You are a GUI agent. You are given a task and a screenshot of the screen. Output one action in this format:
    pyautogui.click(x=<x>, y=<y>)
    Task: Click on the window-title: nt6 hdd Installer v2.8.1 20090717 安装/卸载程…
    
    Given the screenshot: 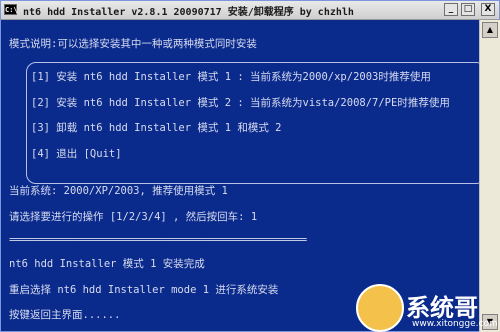 What is the action you would take?
    pyautogui.click(x=188, y=12)
    